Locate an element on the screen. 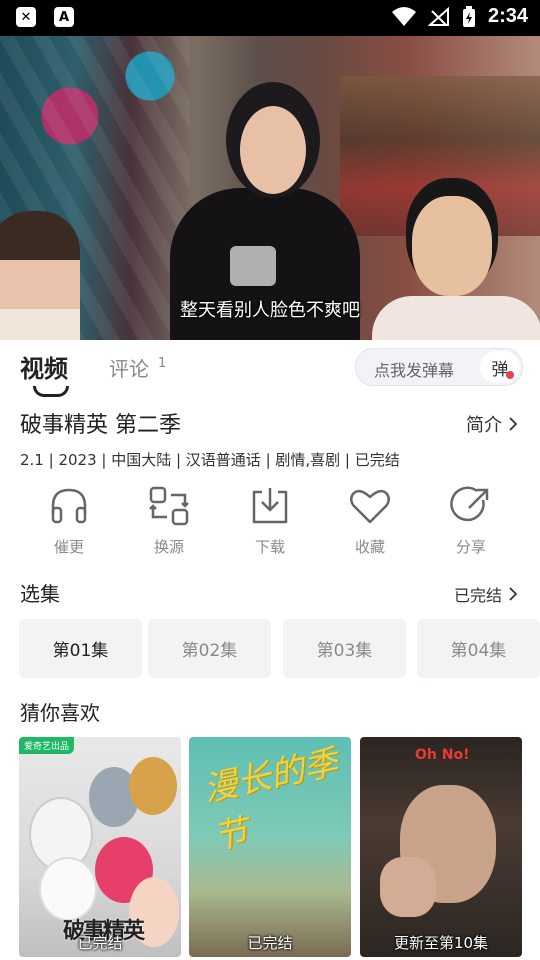 Image resolution: width=540 pixels, height=960 pixels. poster-title-text: 漫长的季节 is located at coordinates (271, 800).